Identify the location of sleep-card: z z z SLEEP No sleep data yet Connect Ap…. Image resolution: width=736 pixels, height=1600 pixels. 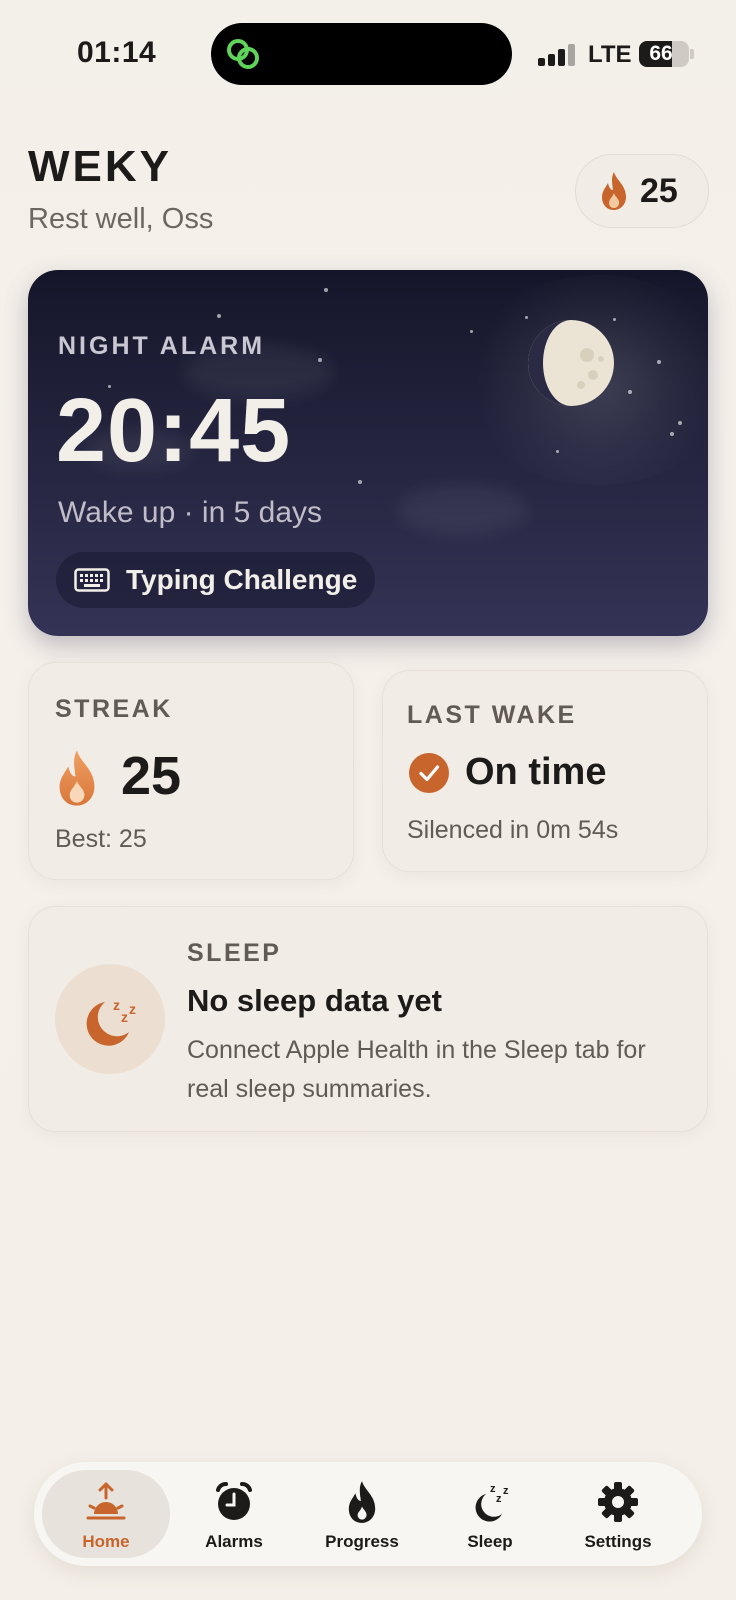
(368, 1019).